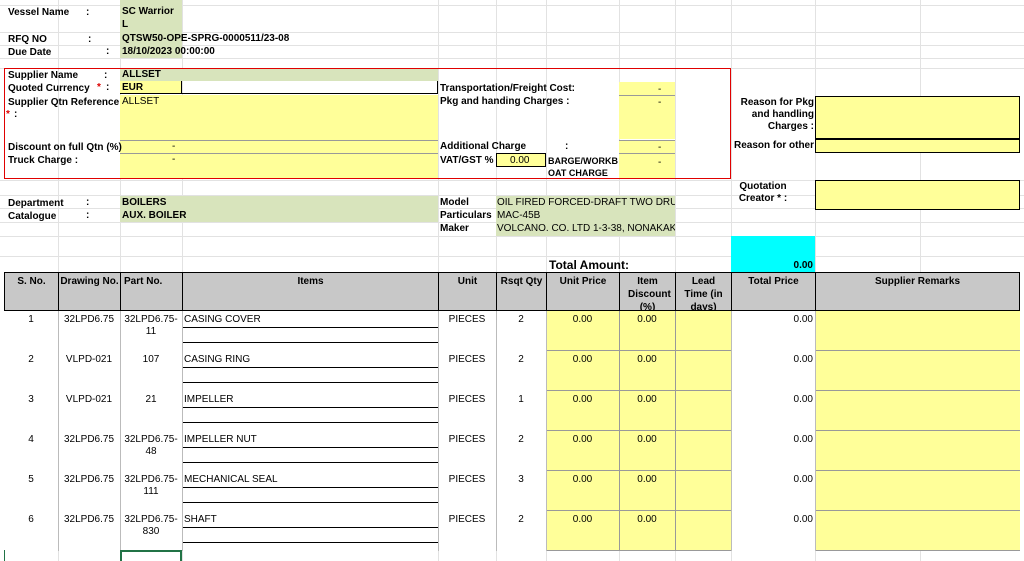  Describe the element at coordinates (125, 24) in the screenshot. I see `vessel-value-line2: L` at that location.